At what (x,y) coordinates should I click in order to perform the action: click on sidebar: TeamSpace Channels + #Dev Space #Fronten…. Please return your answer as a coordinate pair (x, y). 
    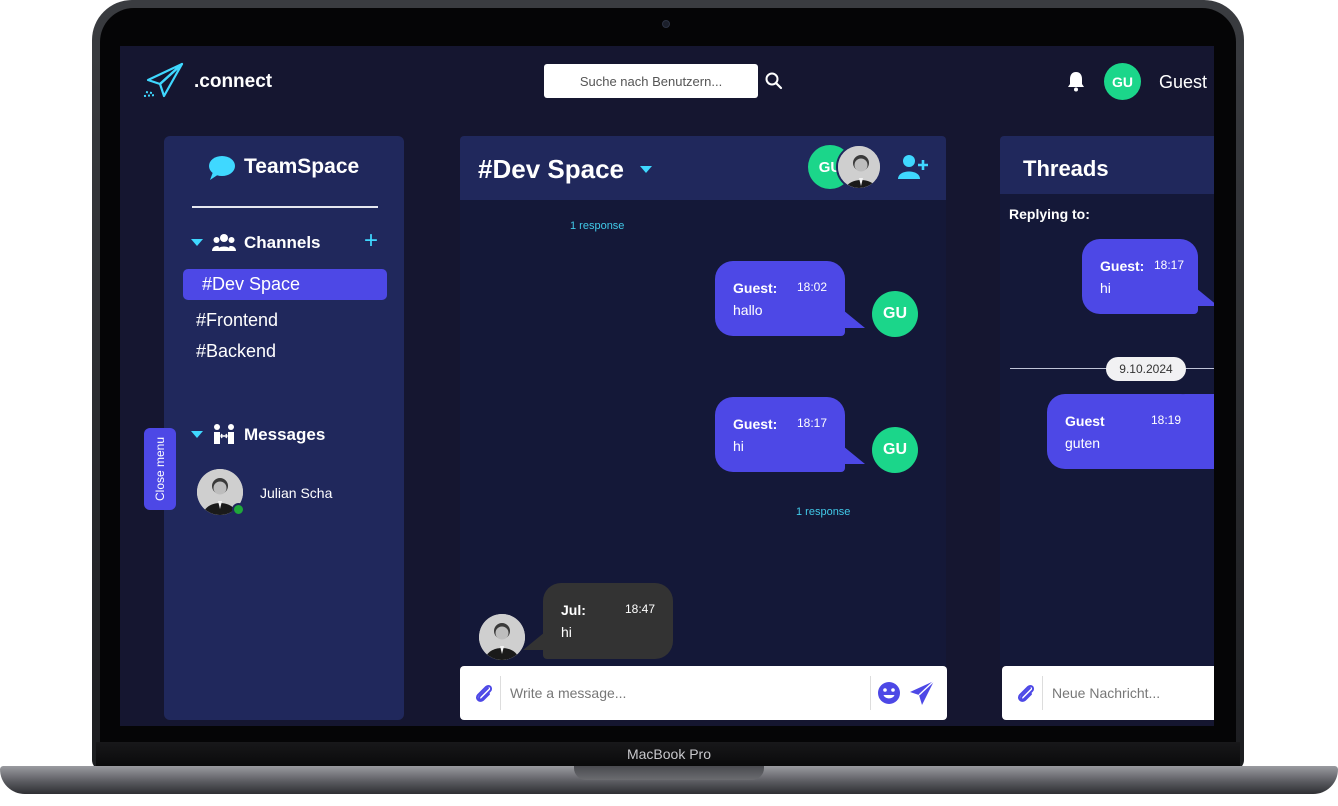
    Looking at the image, I should click on (284, 428).